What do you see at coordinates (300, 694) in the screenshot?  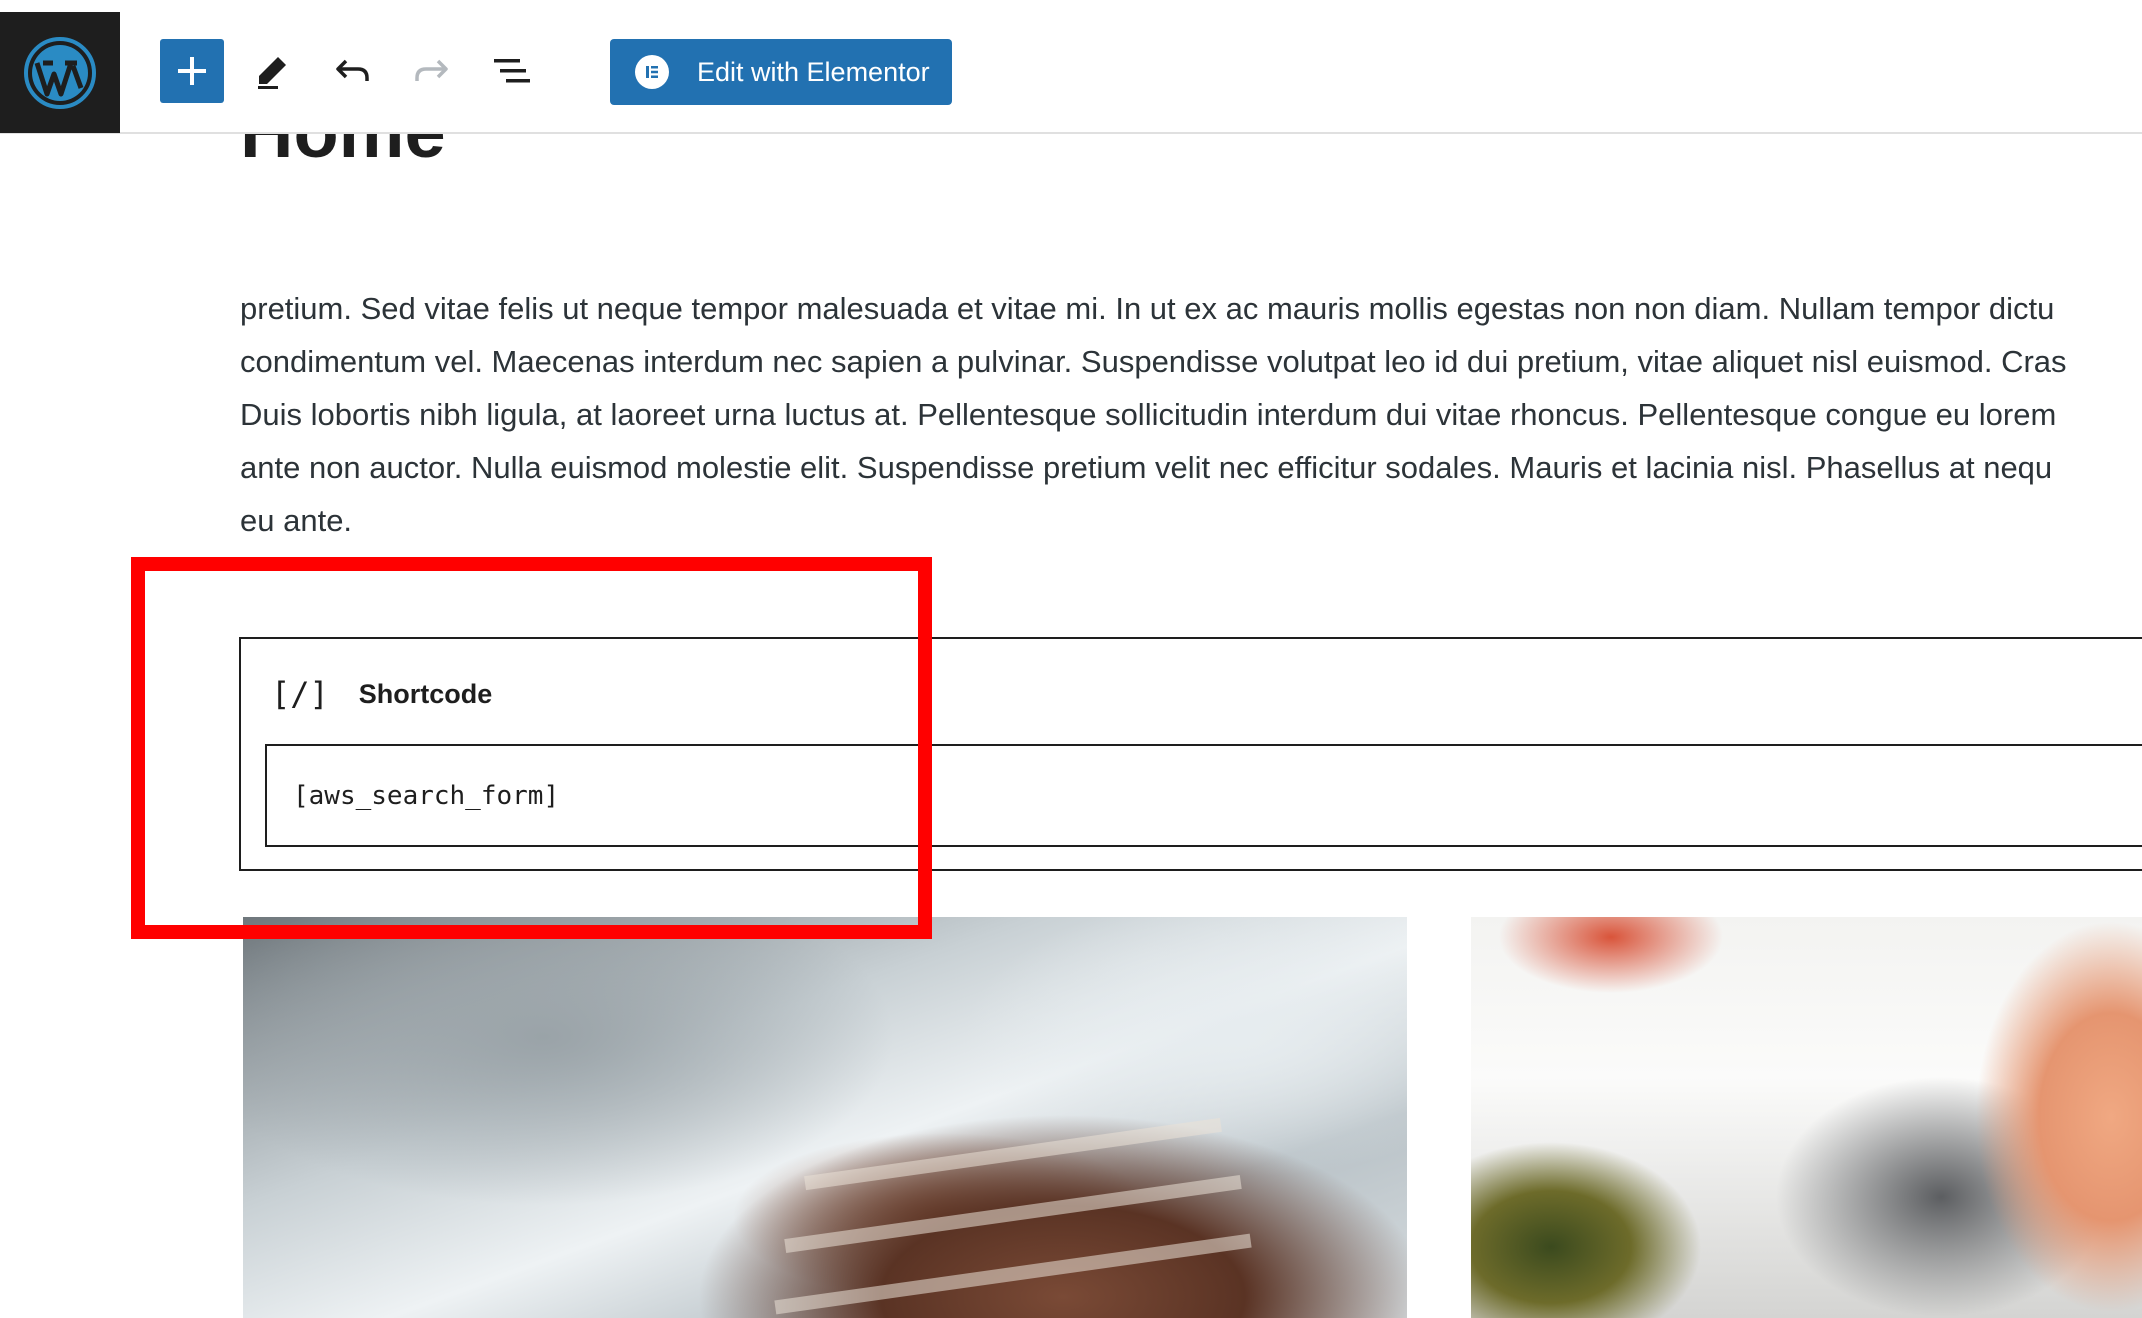 I see `shortcode-icon: [/]` at bounding box center [300, 694].